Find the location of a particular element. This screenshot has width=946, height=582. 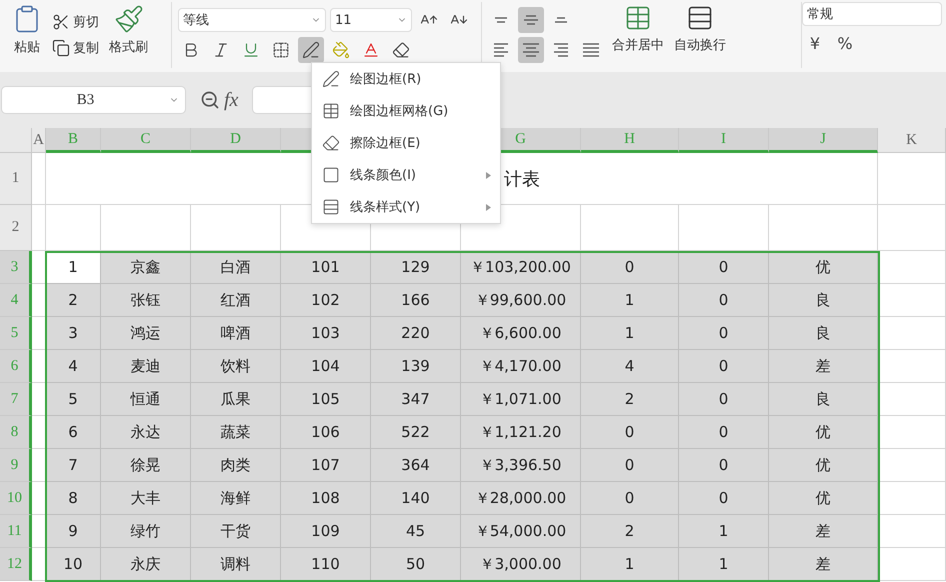

column-header: K is located at coordinates (912, 140).